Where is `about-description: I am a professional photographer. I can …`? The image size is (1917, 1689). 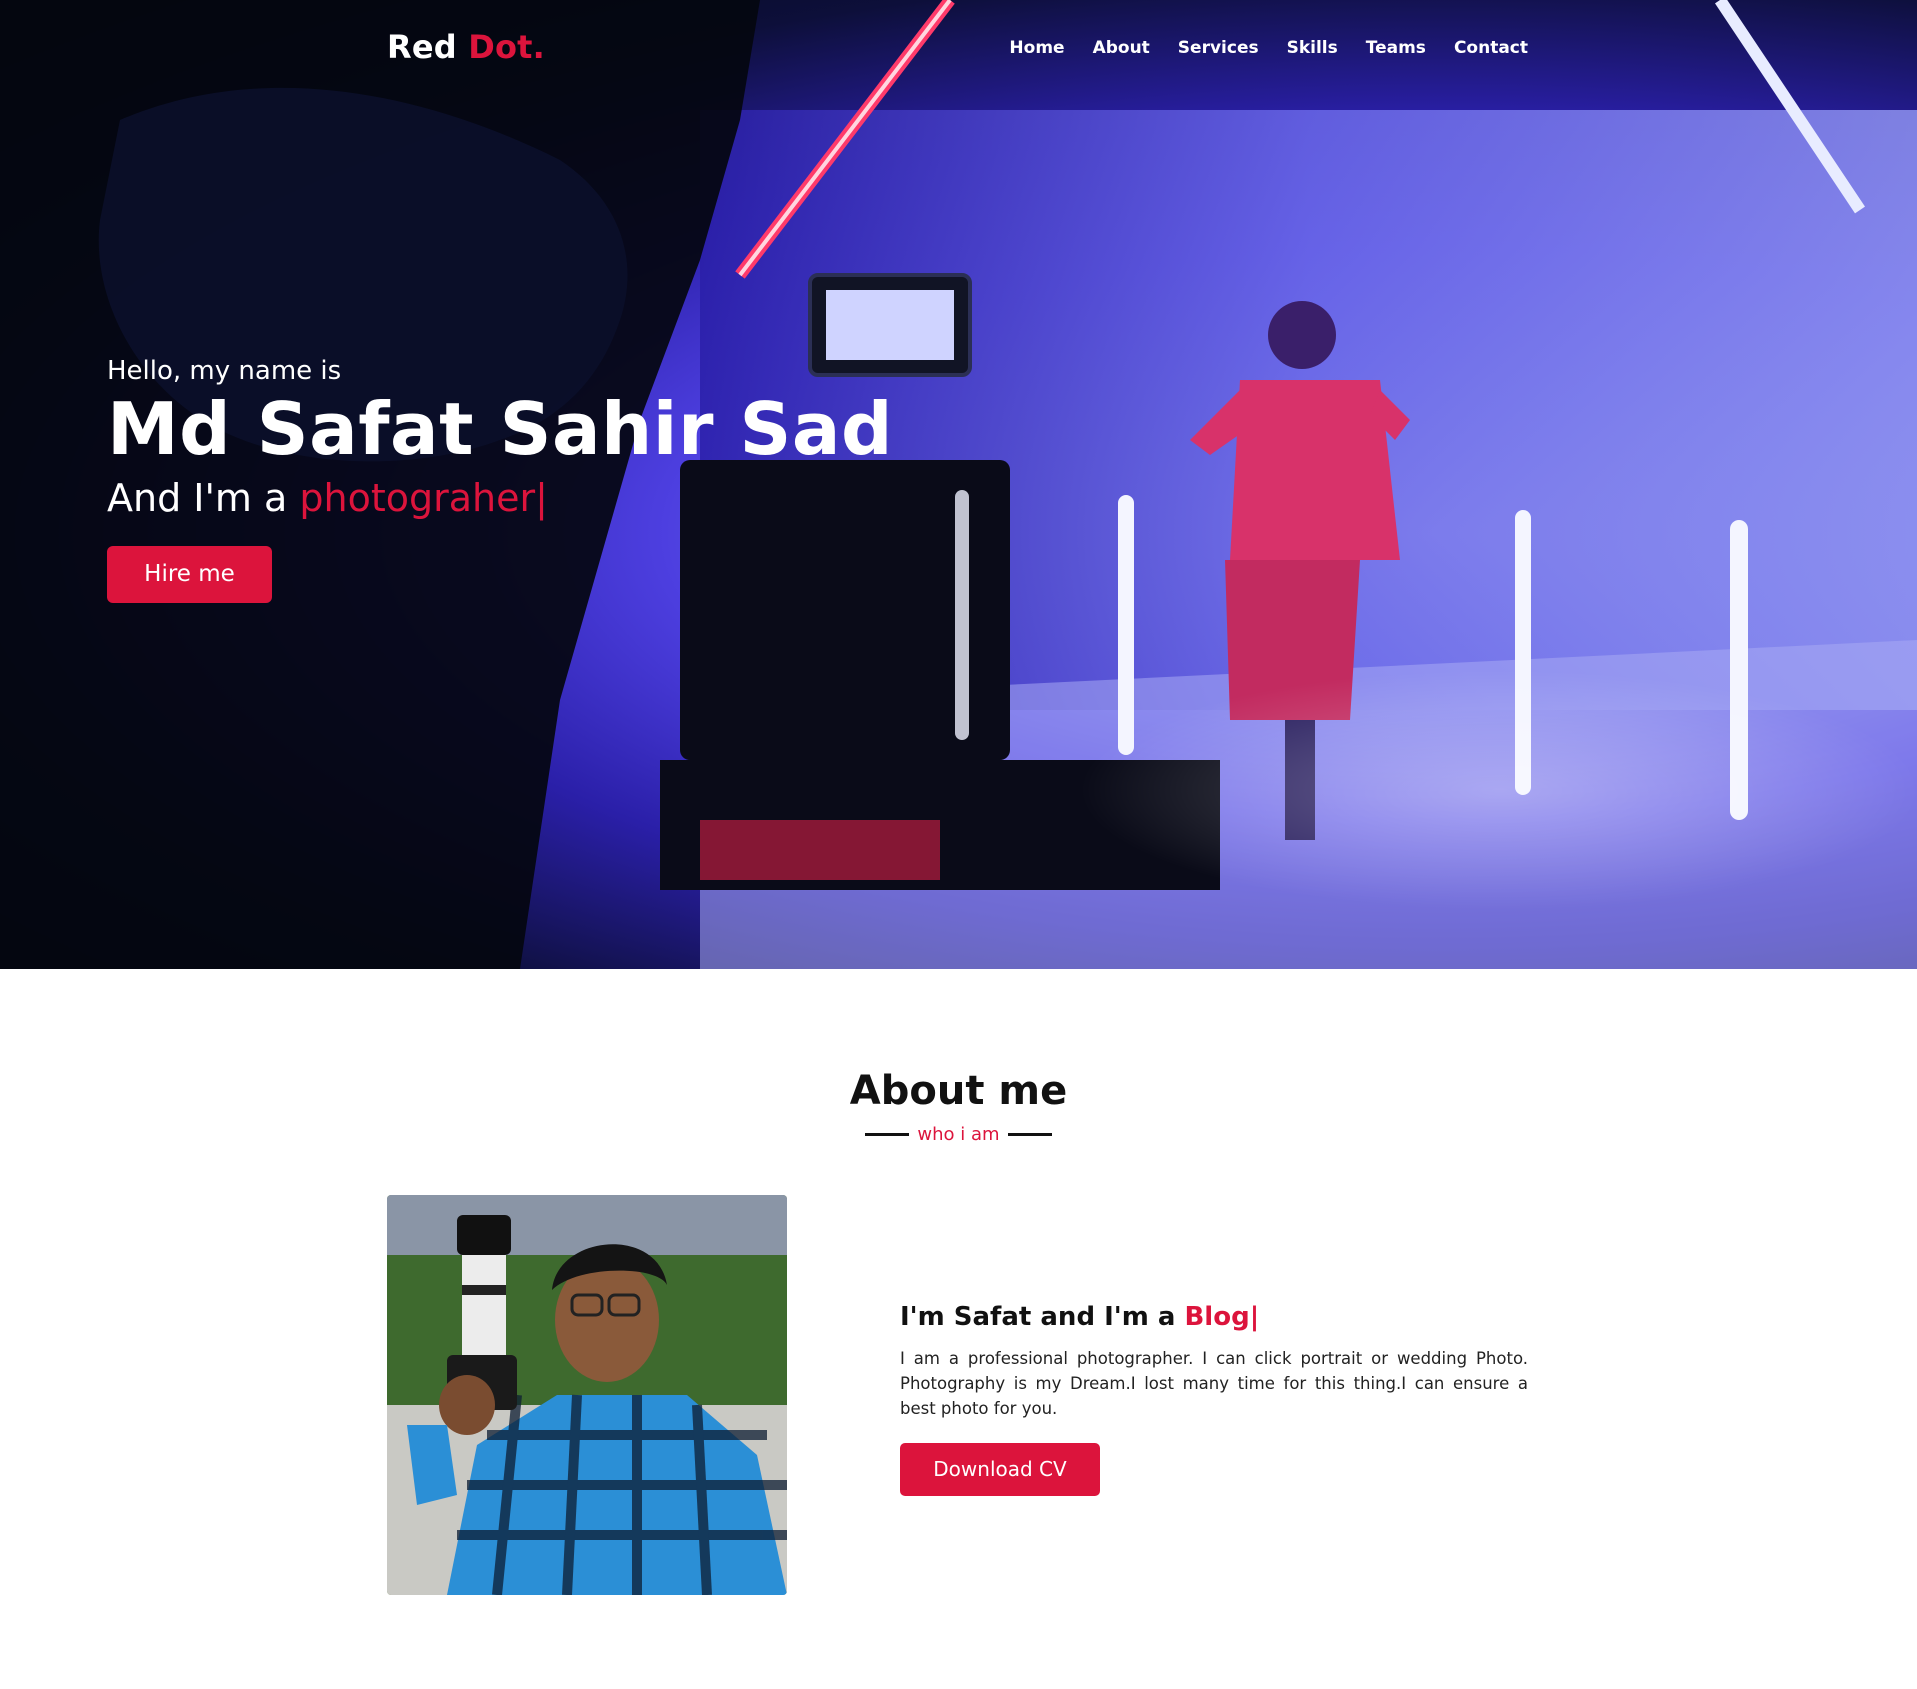 about-description: I am a professional photographer. I can … is located at coordinates (1214, 1383).